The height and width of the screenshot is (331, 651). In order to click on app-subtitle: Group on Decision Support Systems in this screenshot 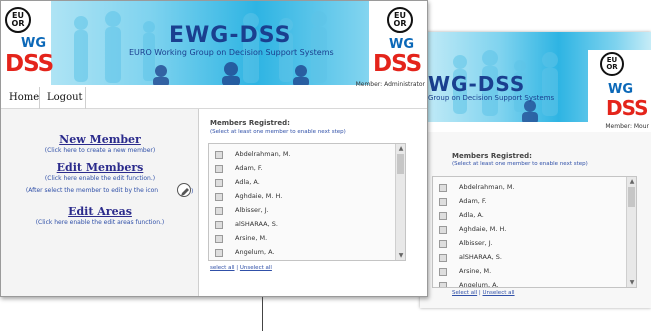, I will do `click(491, 98)`.